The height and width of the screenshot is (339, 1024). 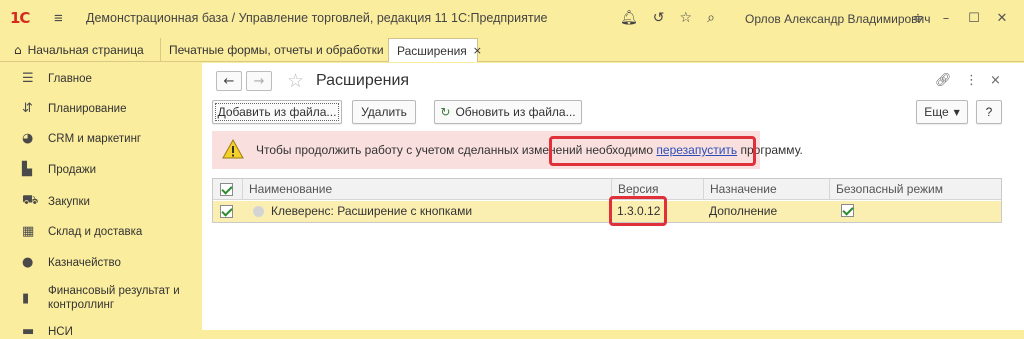 I want to click on tab-home: ⌂ Начальная страница, so click(x=80, y=50).